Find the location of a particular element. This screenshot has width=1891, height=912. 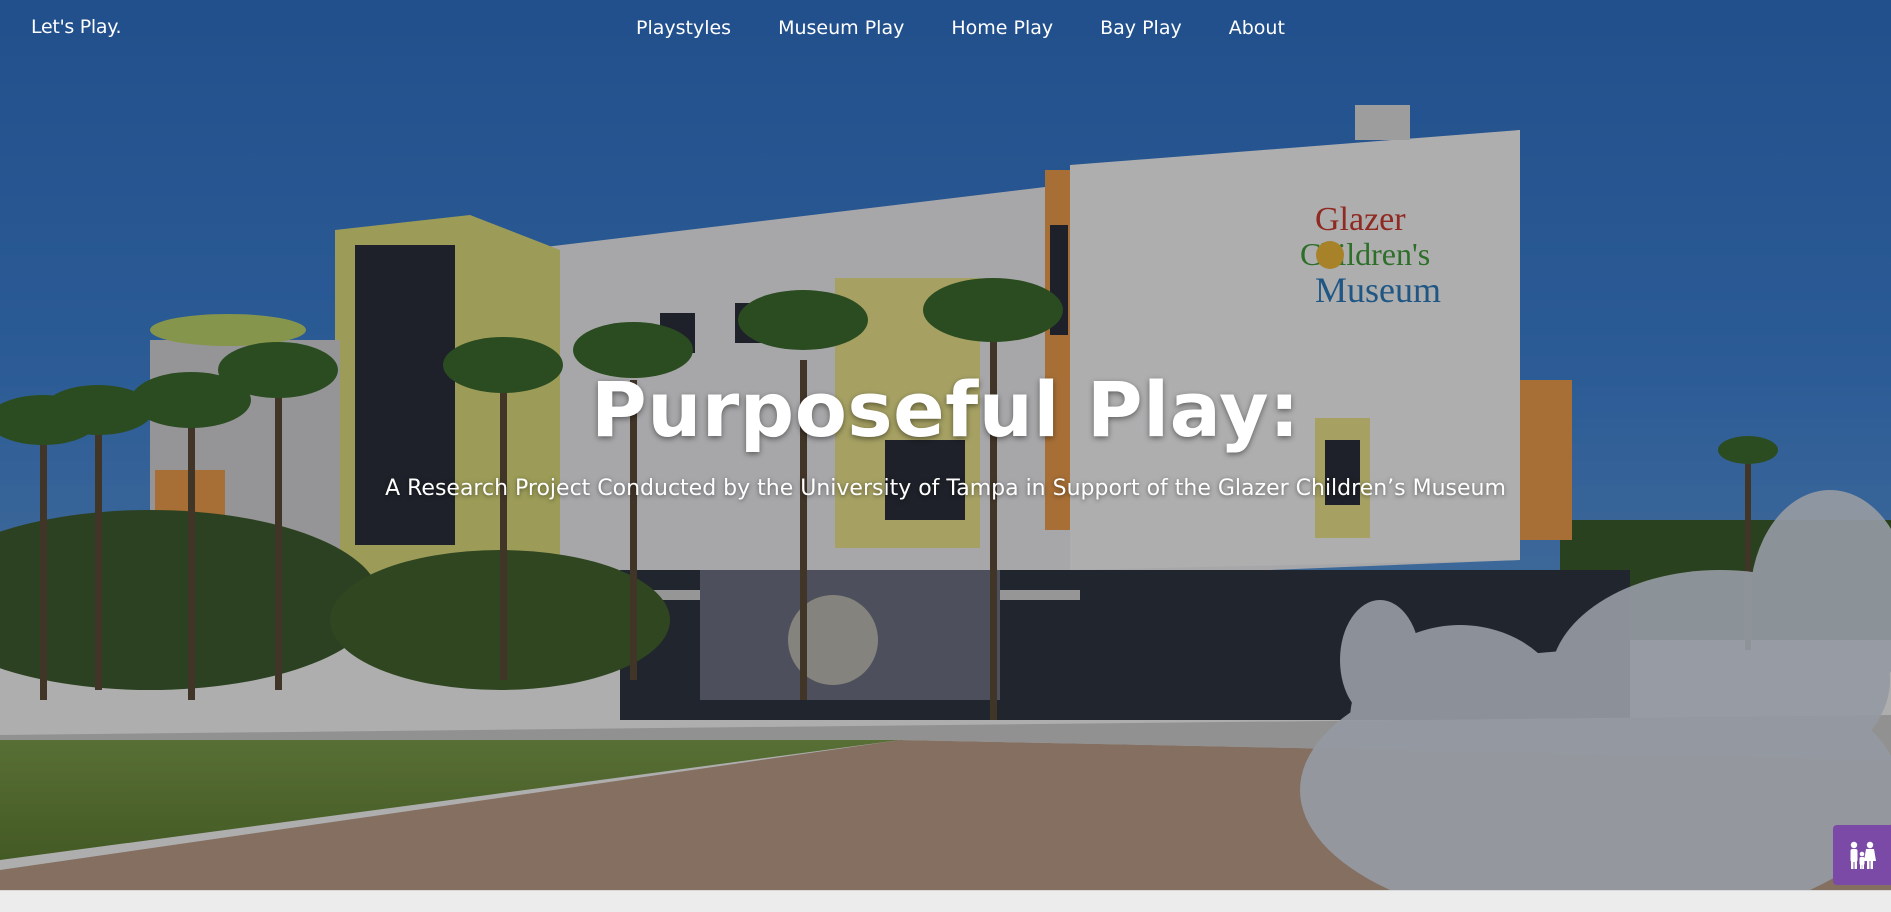

nav-item-museum-play: Museum Play is located at coordinates (841, 28).